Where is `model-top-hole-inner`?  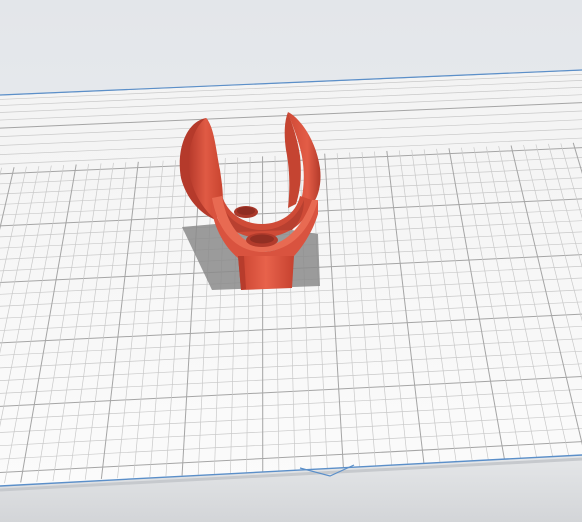 model-top-hole-inner is located at coordinates (246, 211).